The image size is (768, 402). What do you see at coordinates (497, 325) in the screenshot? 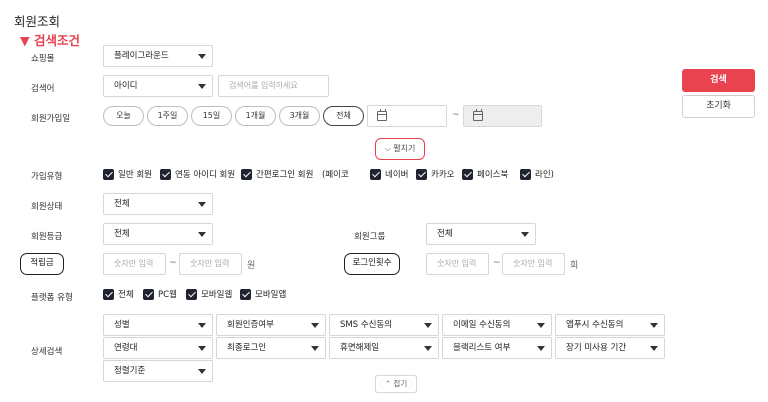
I see `detail-email-consent-select: 이메일 수신동의` at bounding box center [497, 325].